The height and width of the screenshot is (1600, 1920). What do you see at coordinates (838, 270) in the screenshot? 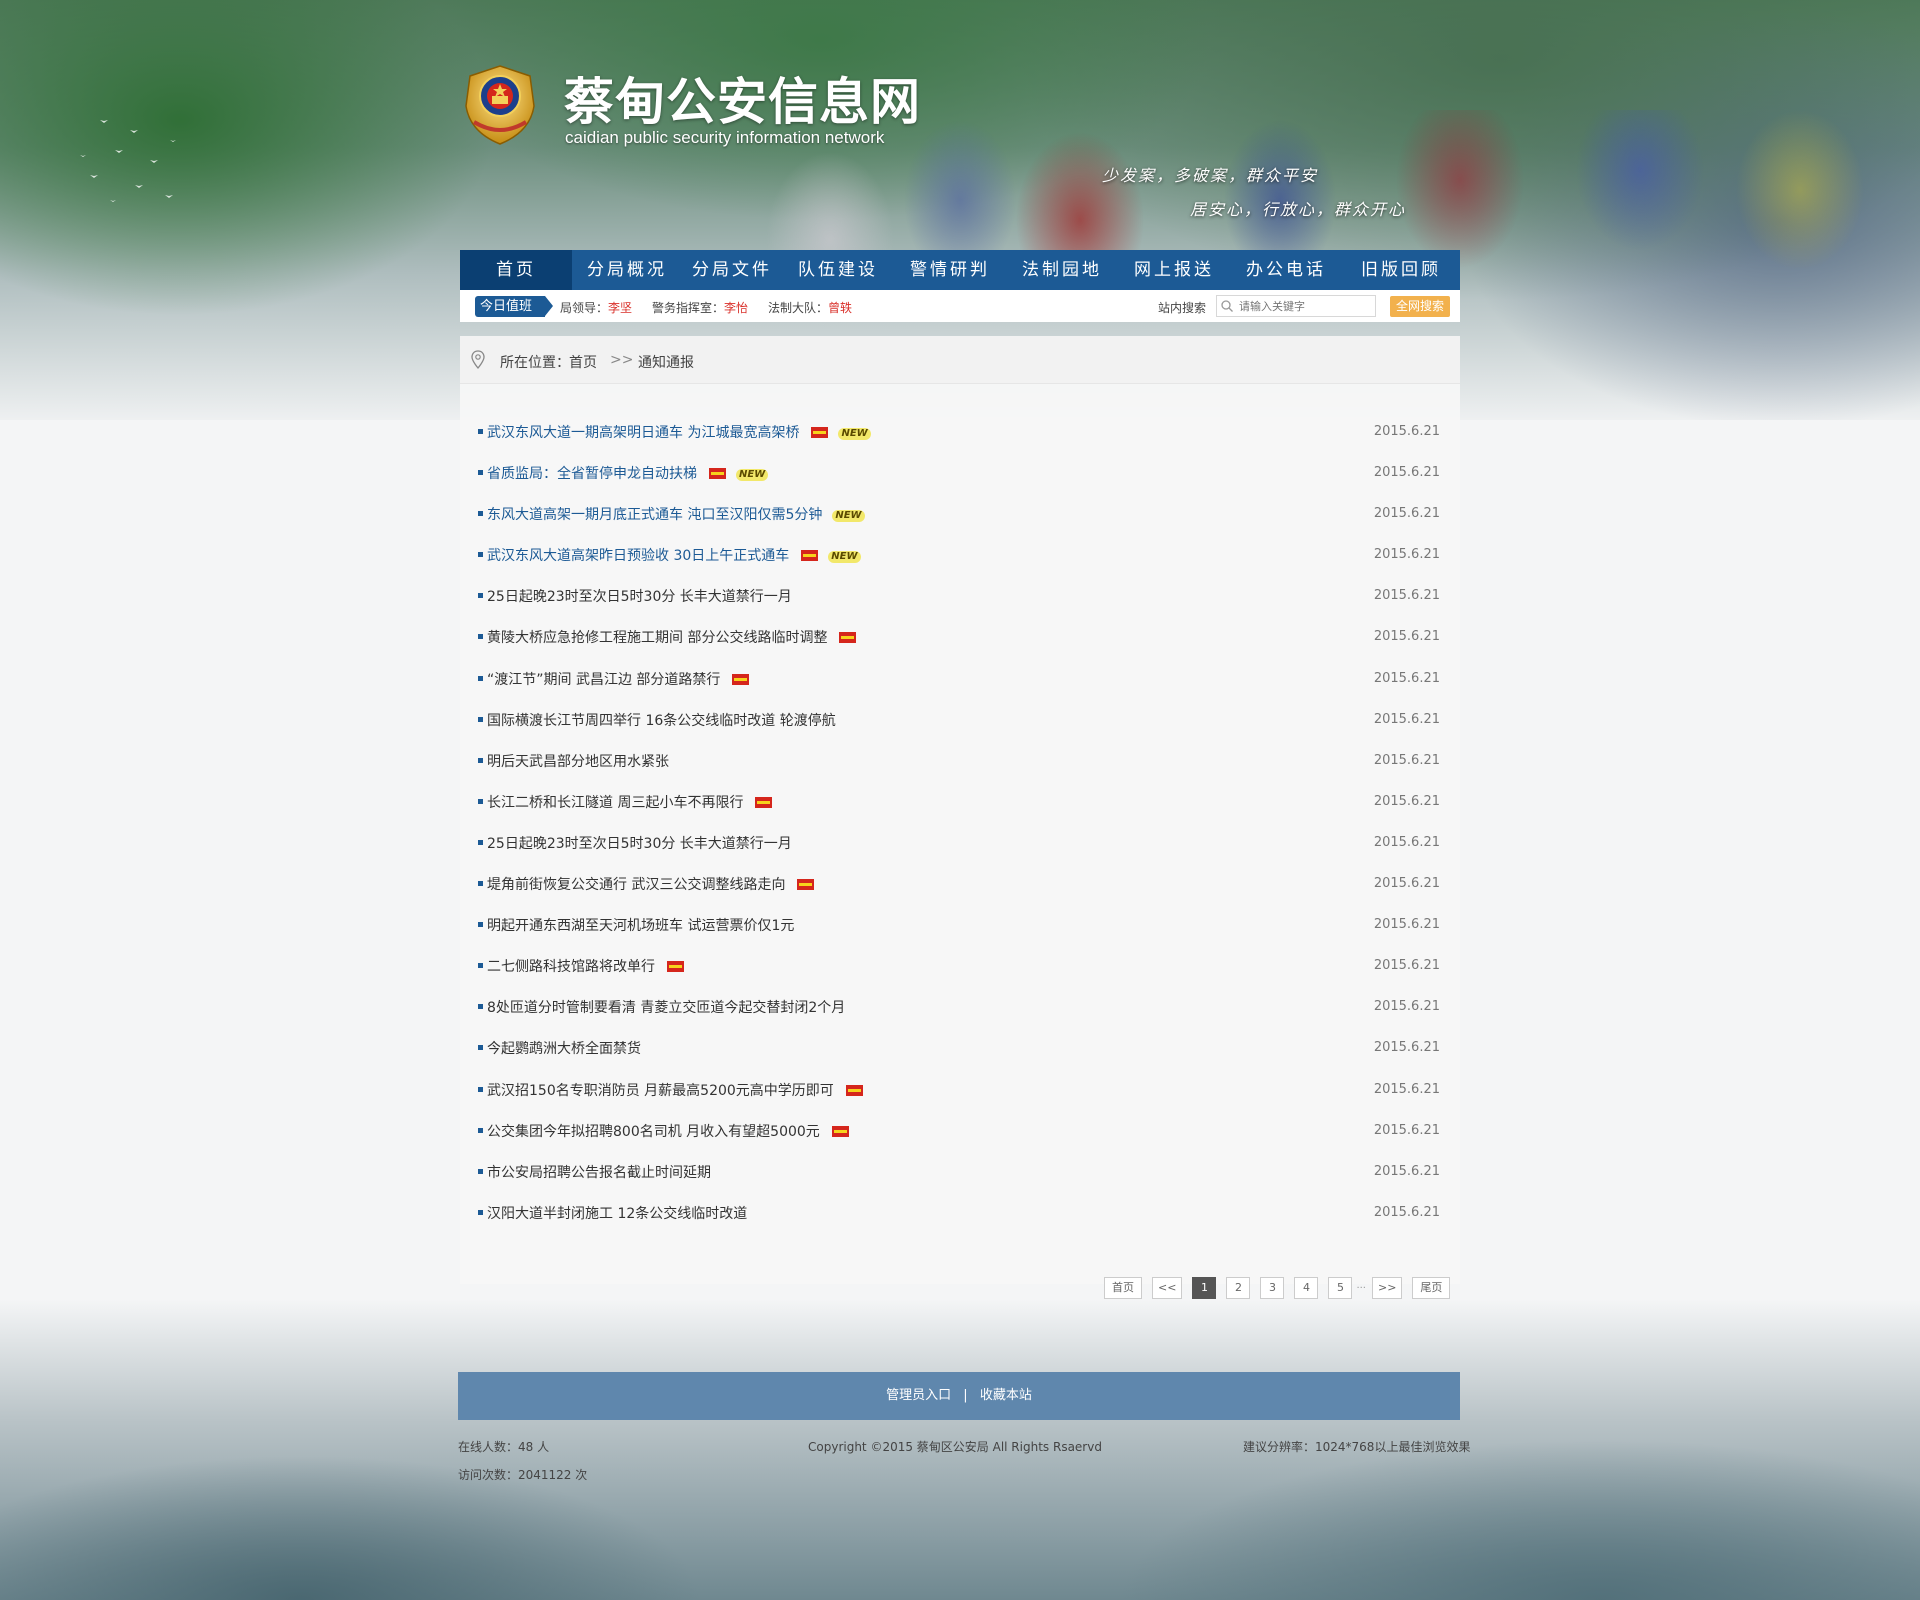
I see `nav-item-team-building: 队伍建设` at bounding box center [838, 270].